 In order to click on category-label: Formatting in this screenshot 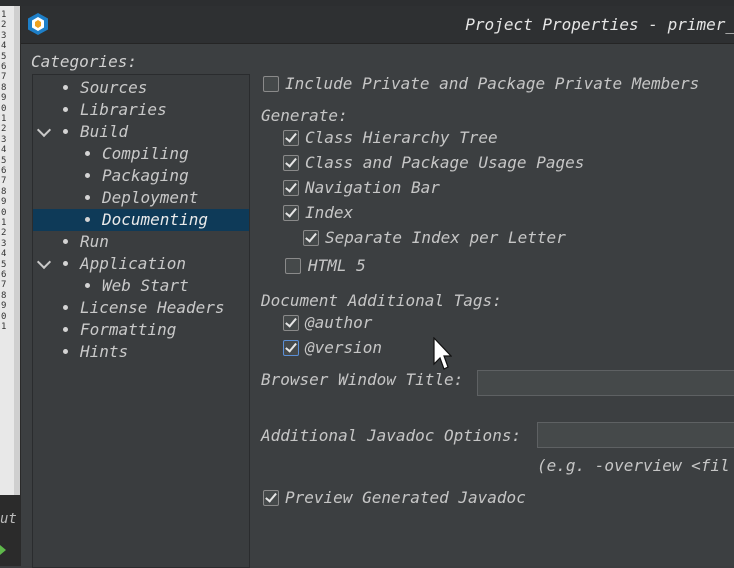, I will do `click(128, 329)`.